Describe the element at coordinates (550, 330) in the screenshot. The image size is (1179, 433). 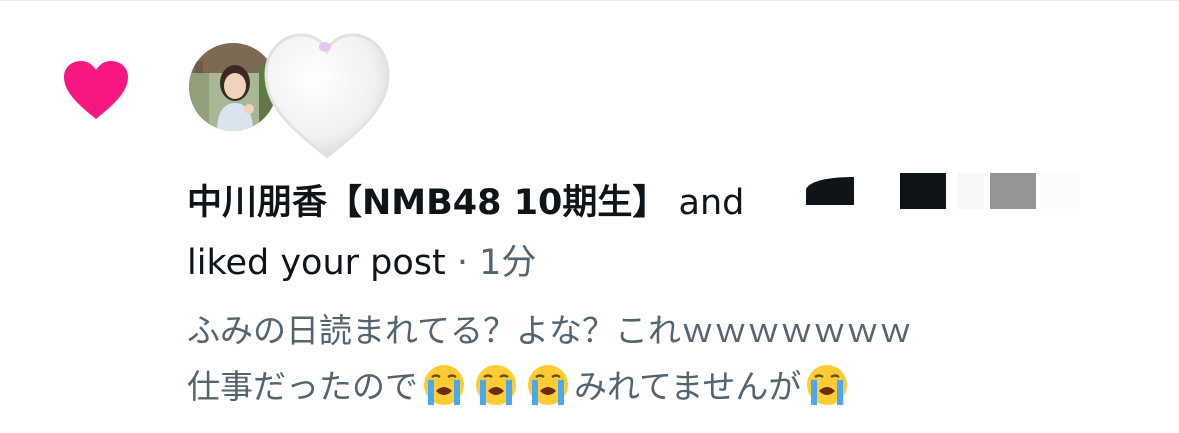
I see `snippet-text-1: ふみの日読まれてる？よな？これｗｗｗｗｗｗｗ` at that location.